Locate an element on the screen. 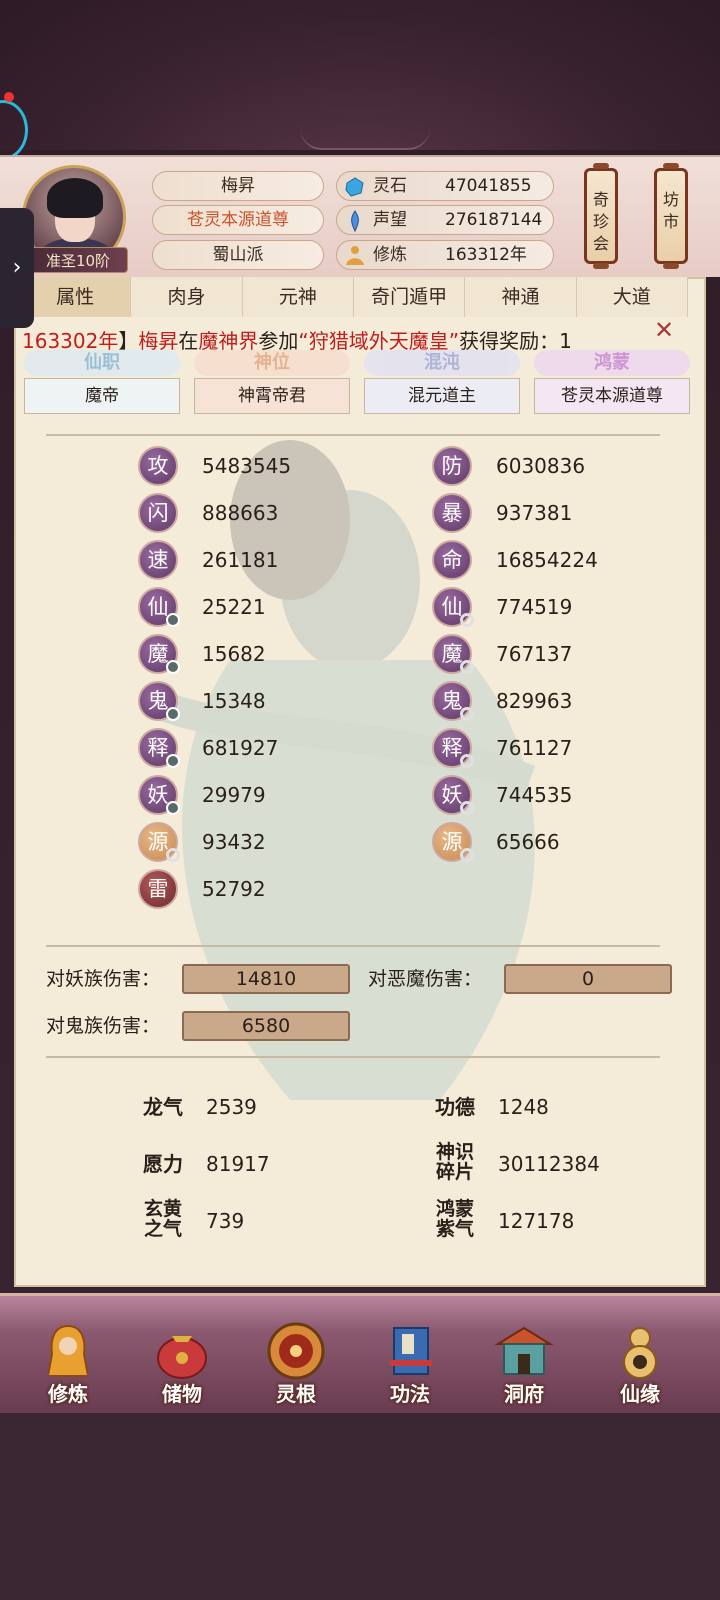  thunder-icon: 雷 is located at coordinates (158, 889).